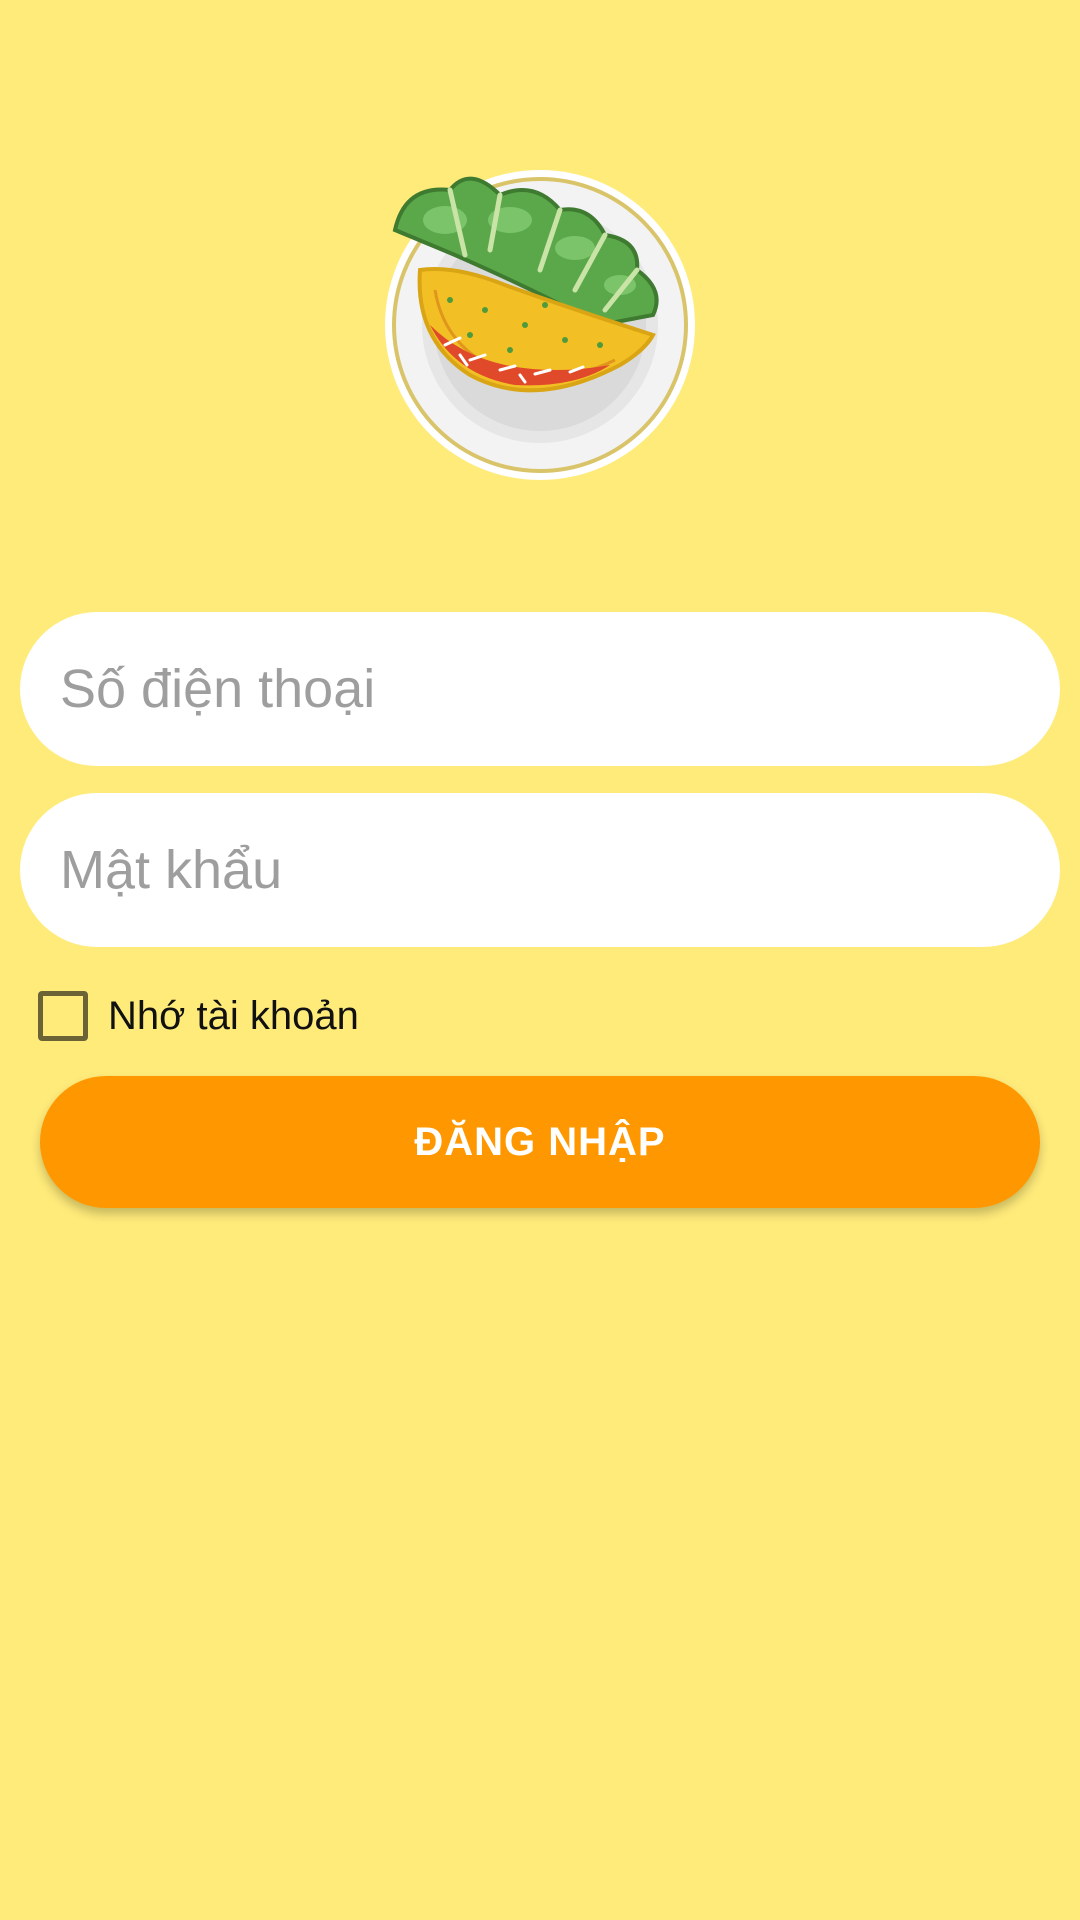  I want to click on phone-input, so click(540, 689).